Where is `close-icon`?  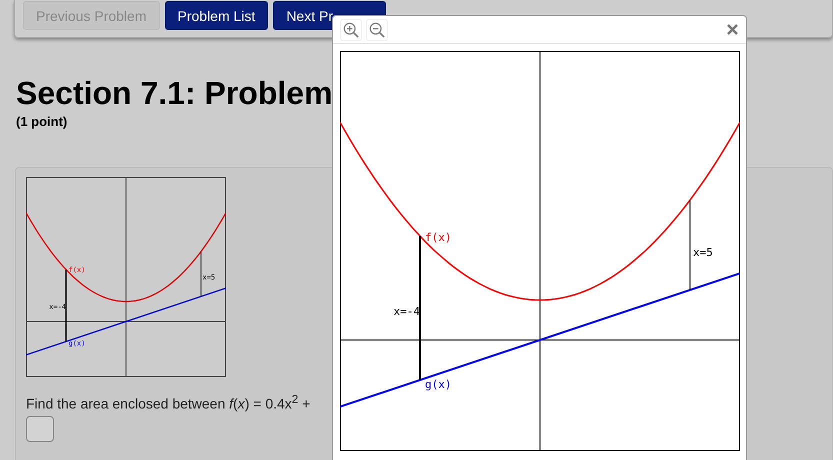
close-icon is located at coordinates (732, 29).